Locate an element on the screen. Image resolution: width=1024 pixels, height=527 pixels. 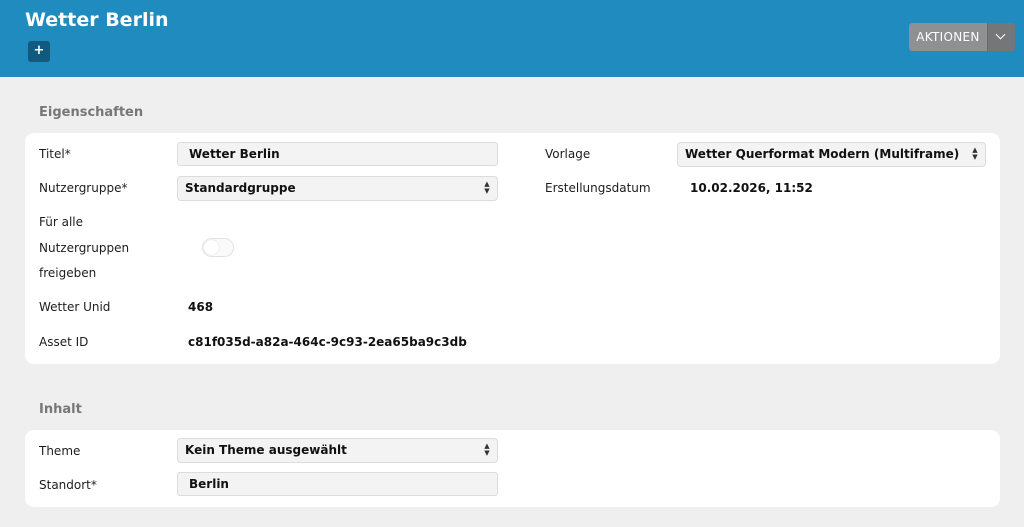
created-date-label: Erstellungsdatum is located at coordinates (598, 188).